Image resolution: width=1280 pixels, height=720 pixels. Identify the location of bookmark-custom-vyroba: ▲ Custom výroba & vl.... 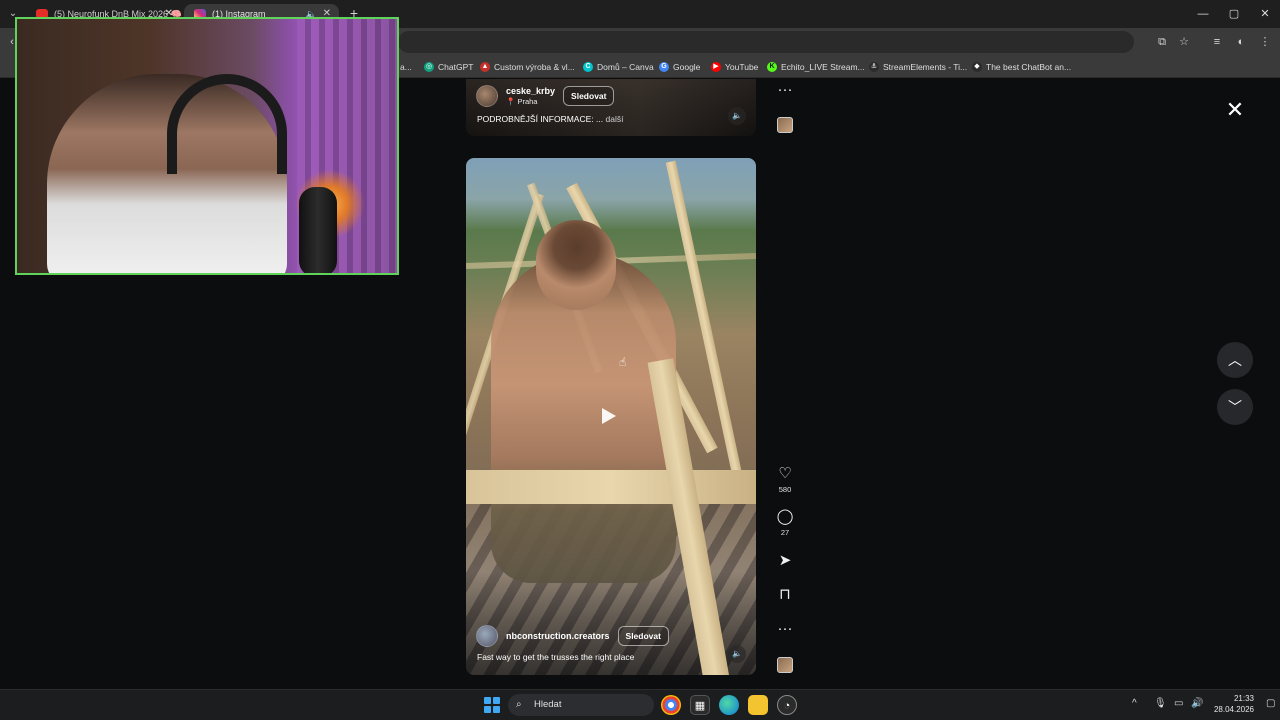
(527, 67).